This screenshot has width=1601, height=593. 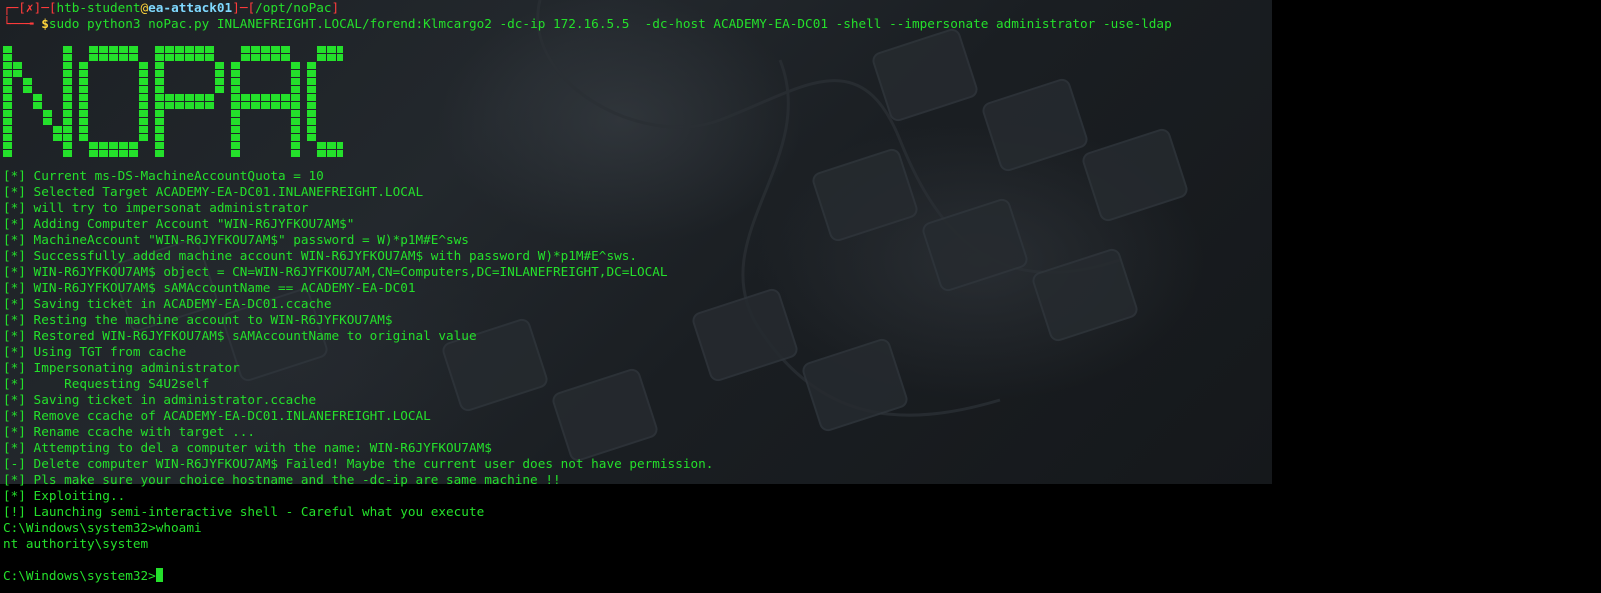 What do you see at coordinates (64, 495) in the screenshot?
I see `output-line: [*] Exploiting..` at bounding box center [64, 495].